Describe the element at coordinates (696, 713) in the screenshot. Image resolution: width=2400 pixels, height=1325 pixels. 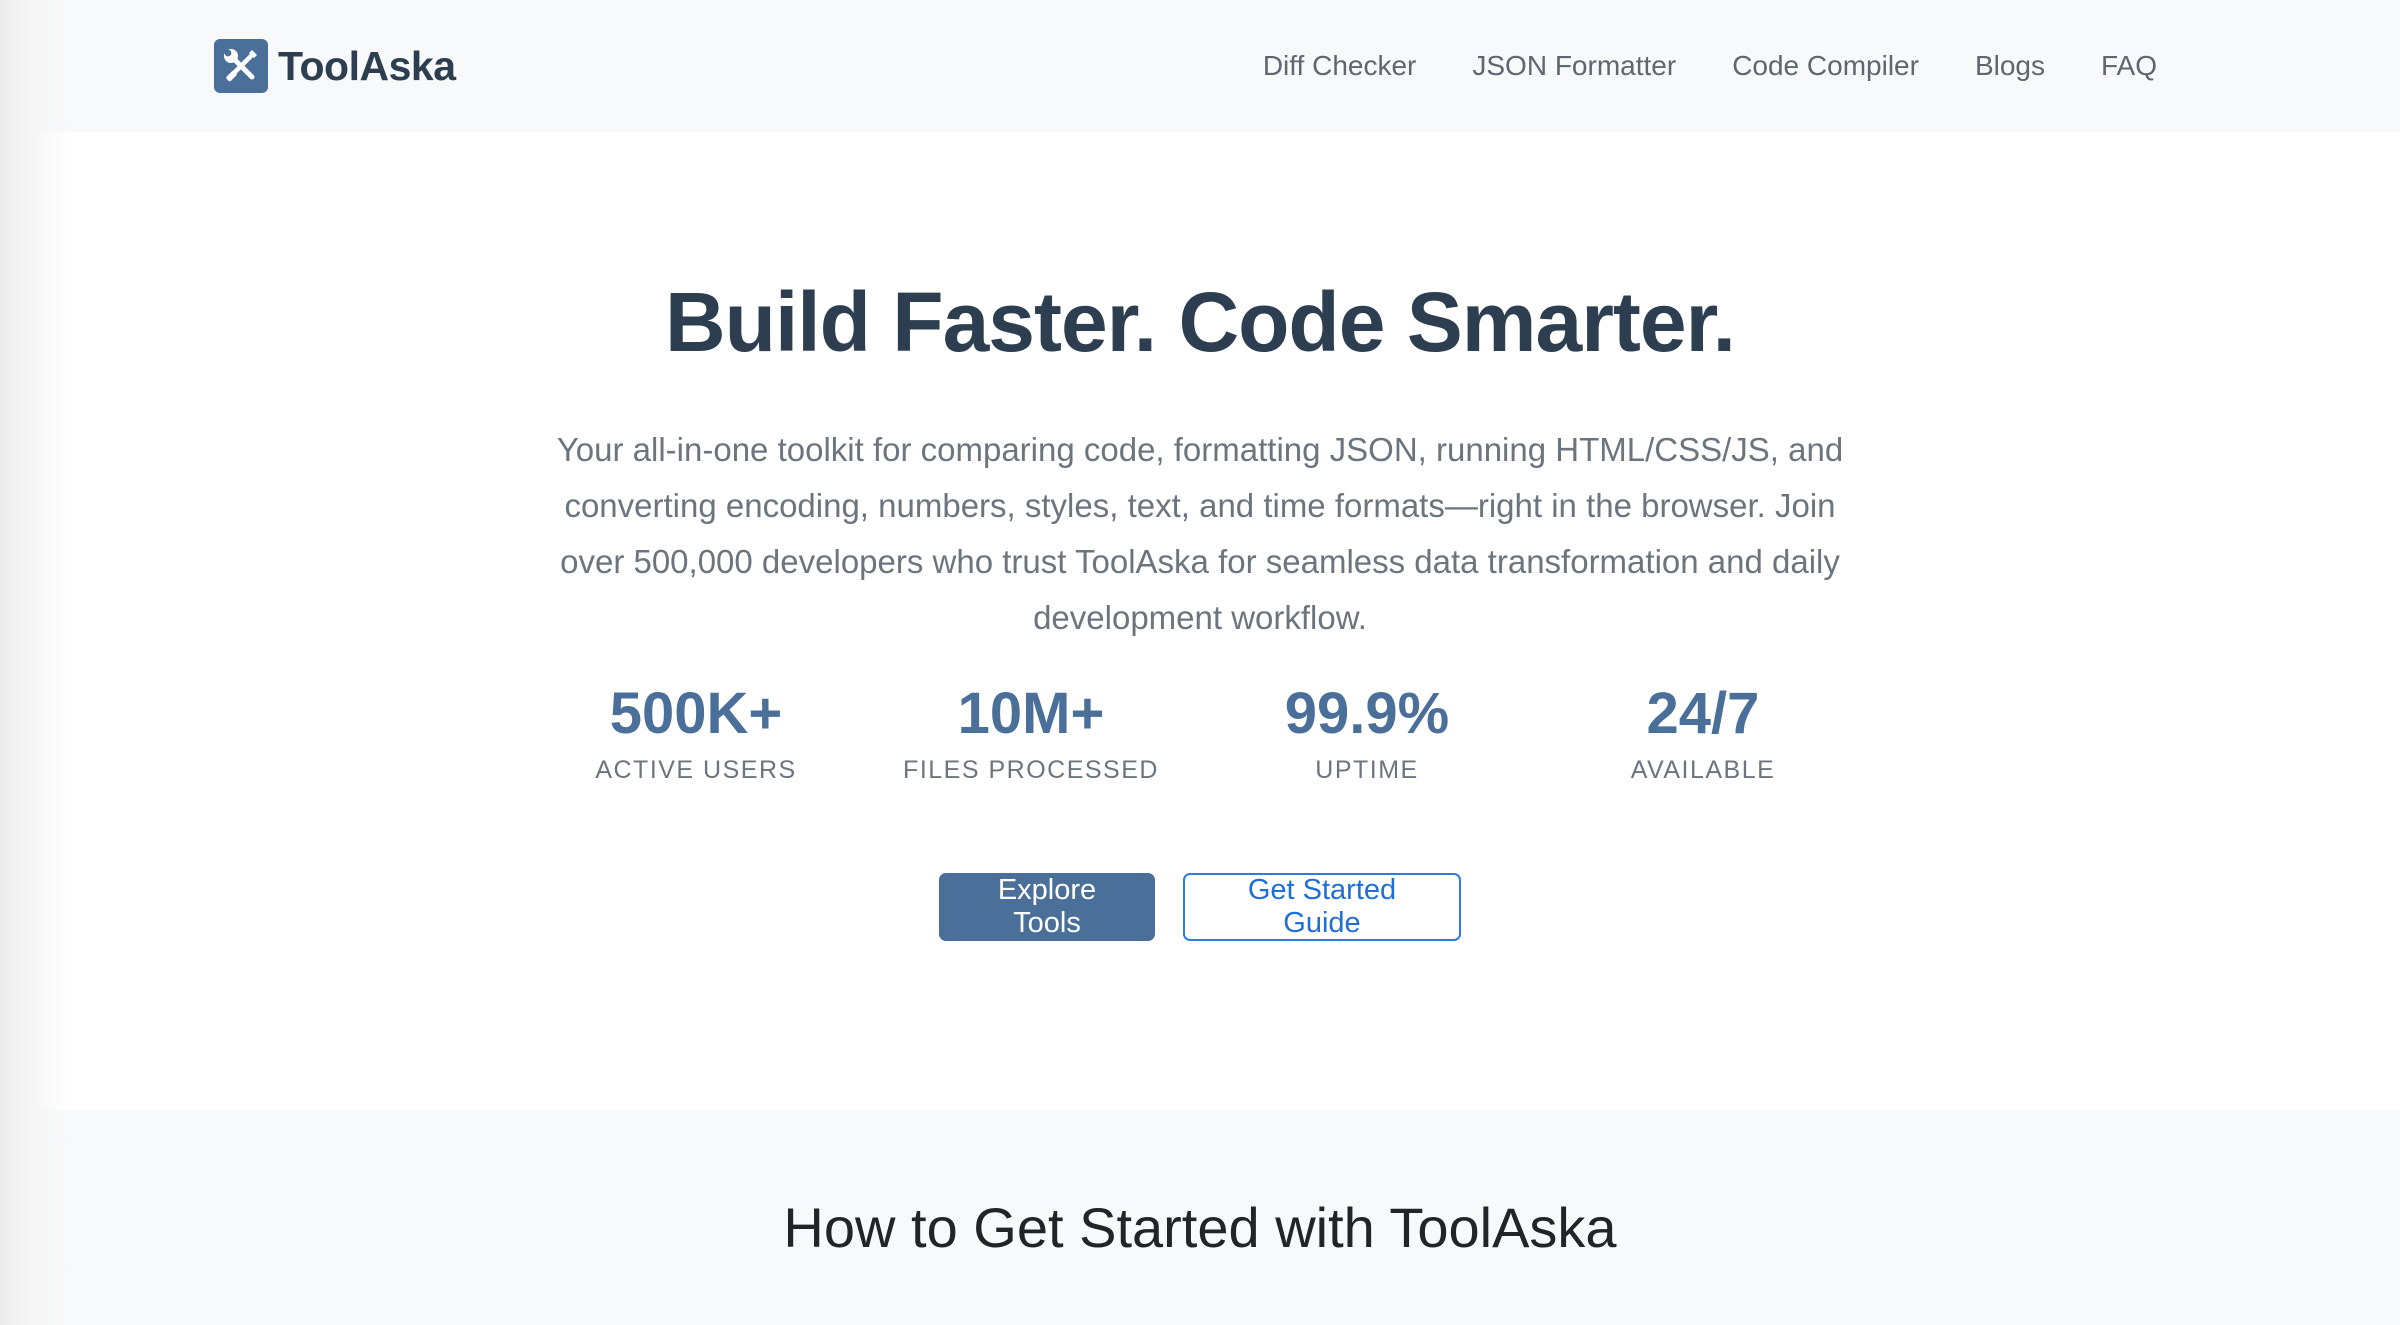
I see `stat-value: 500K+` at that location.